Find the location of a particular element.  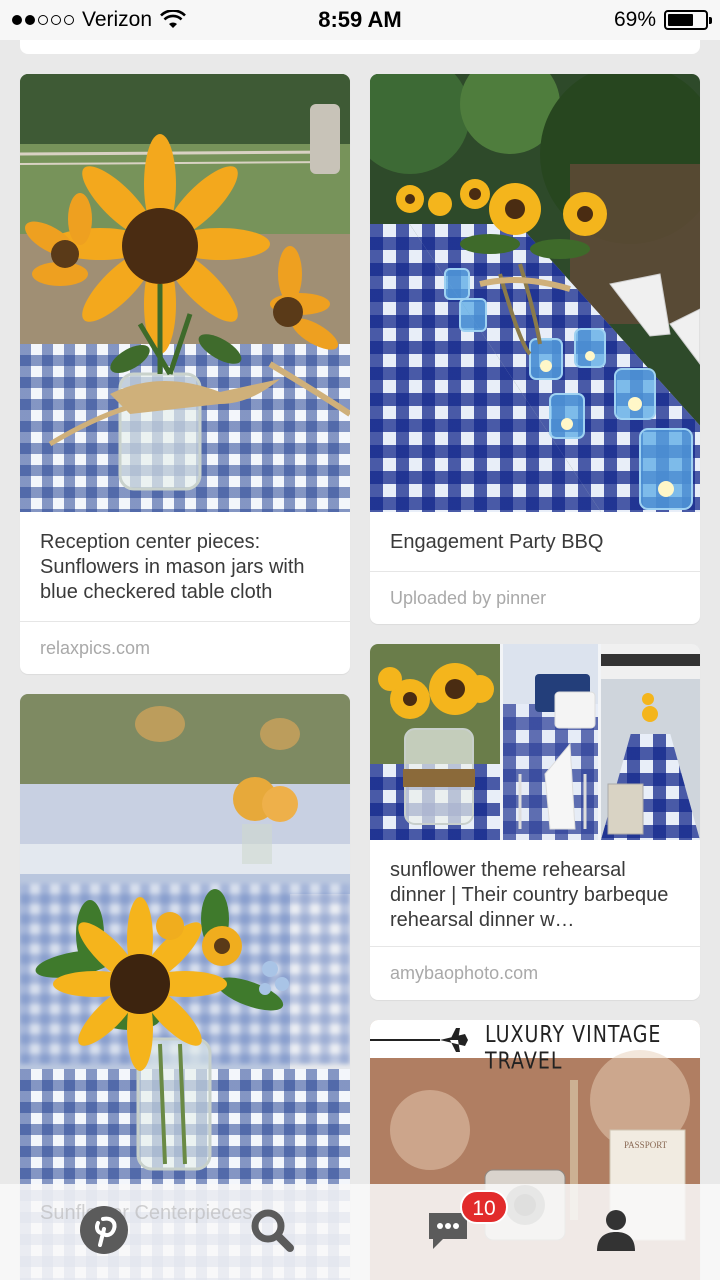

pin-image-rehearsal-collage is located at coordinates (535, 742).